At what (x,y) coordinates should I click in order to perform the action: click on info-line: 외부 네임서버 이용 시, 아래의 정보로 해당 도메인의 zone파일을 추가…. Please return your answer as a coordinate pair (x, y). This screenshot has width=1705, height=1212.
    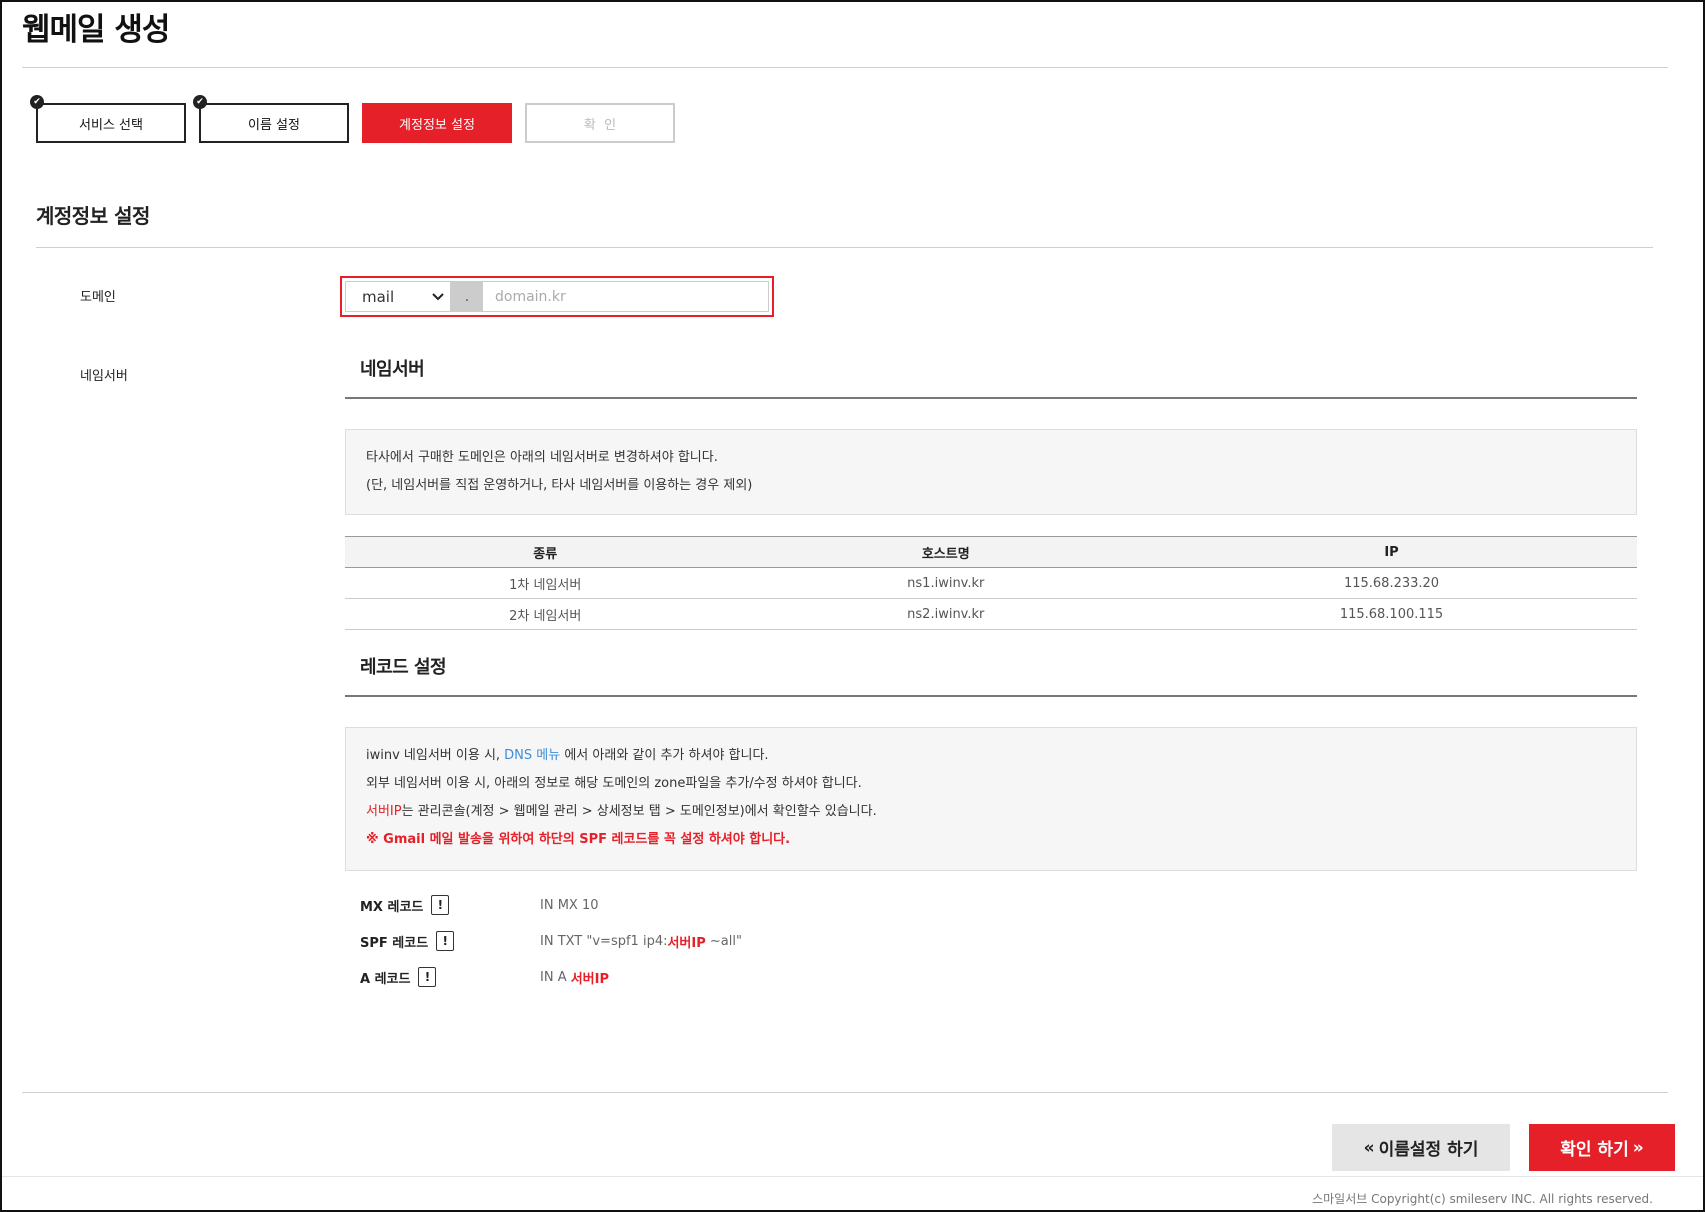
    Looking at the image, I should click on (614, 783).